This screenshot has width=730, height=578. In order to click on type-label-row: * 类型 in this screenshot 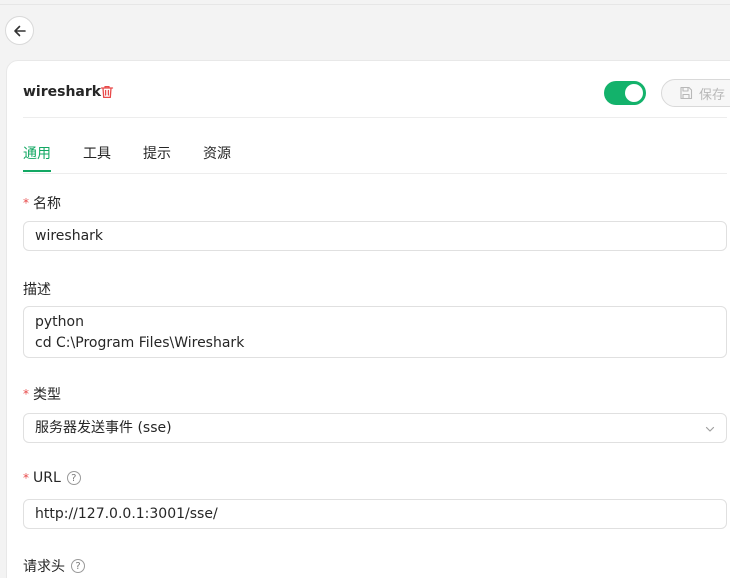, I will do `click(42, 394)`.